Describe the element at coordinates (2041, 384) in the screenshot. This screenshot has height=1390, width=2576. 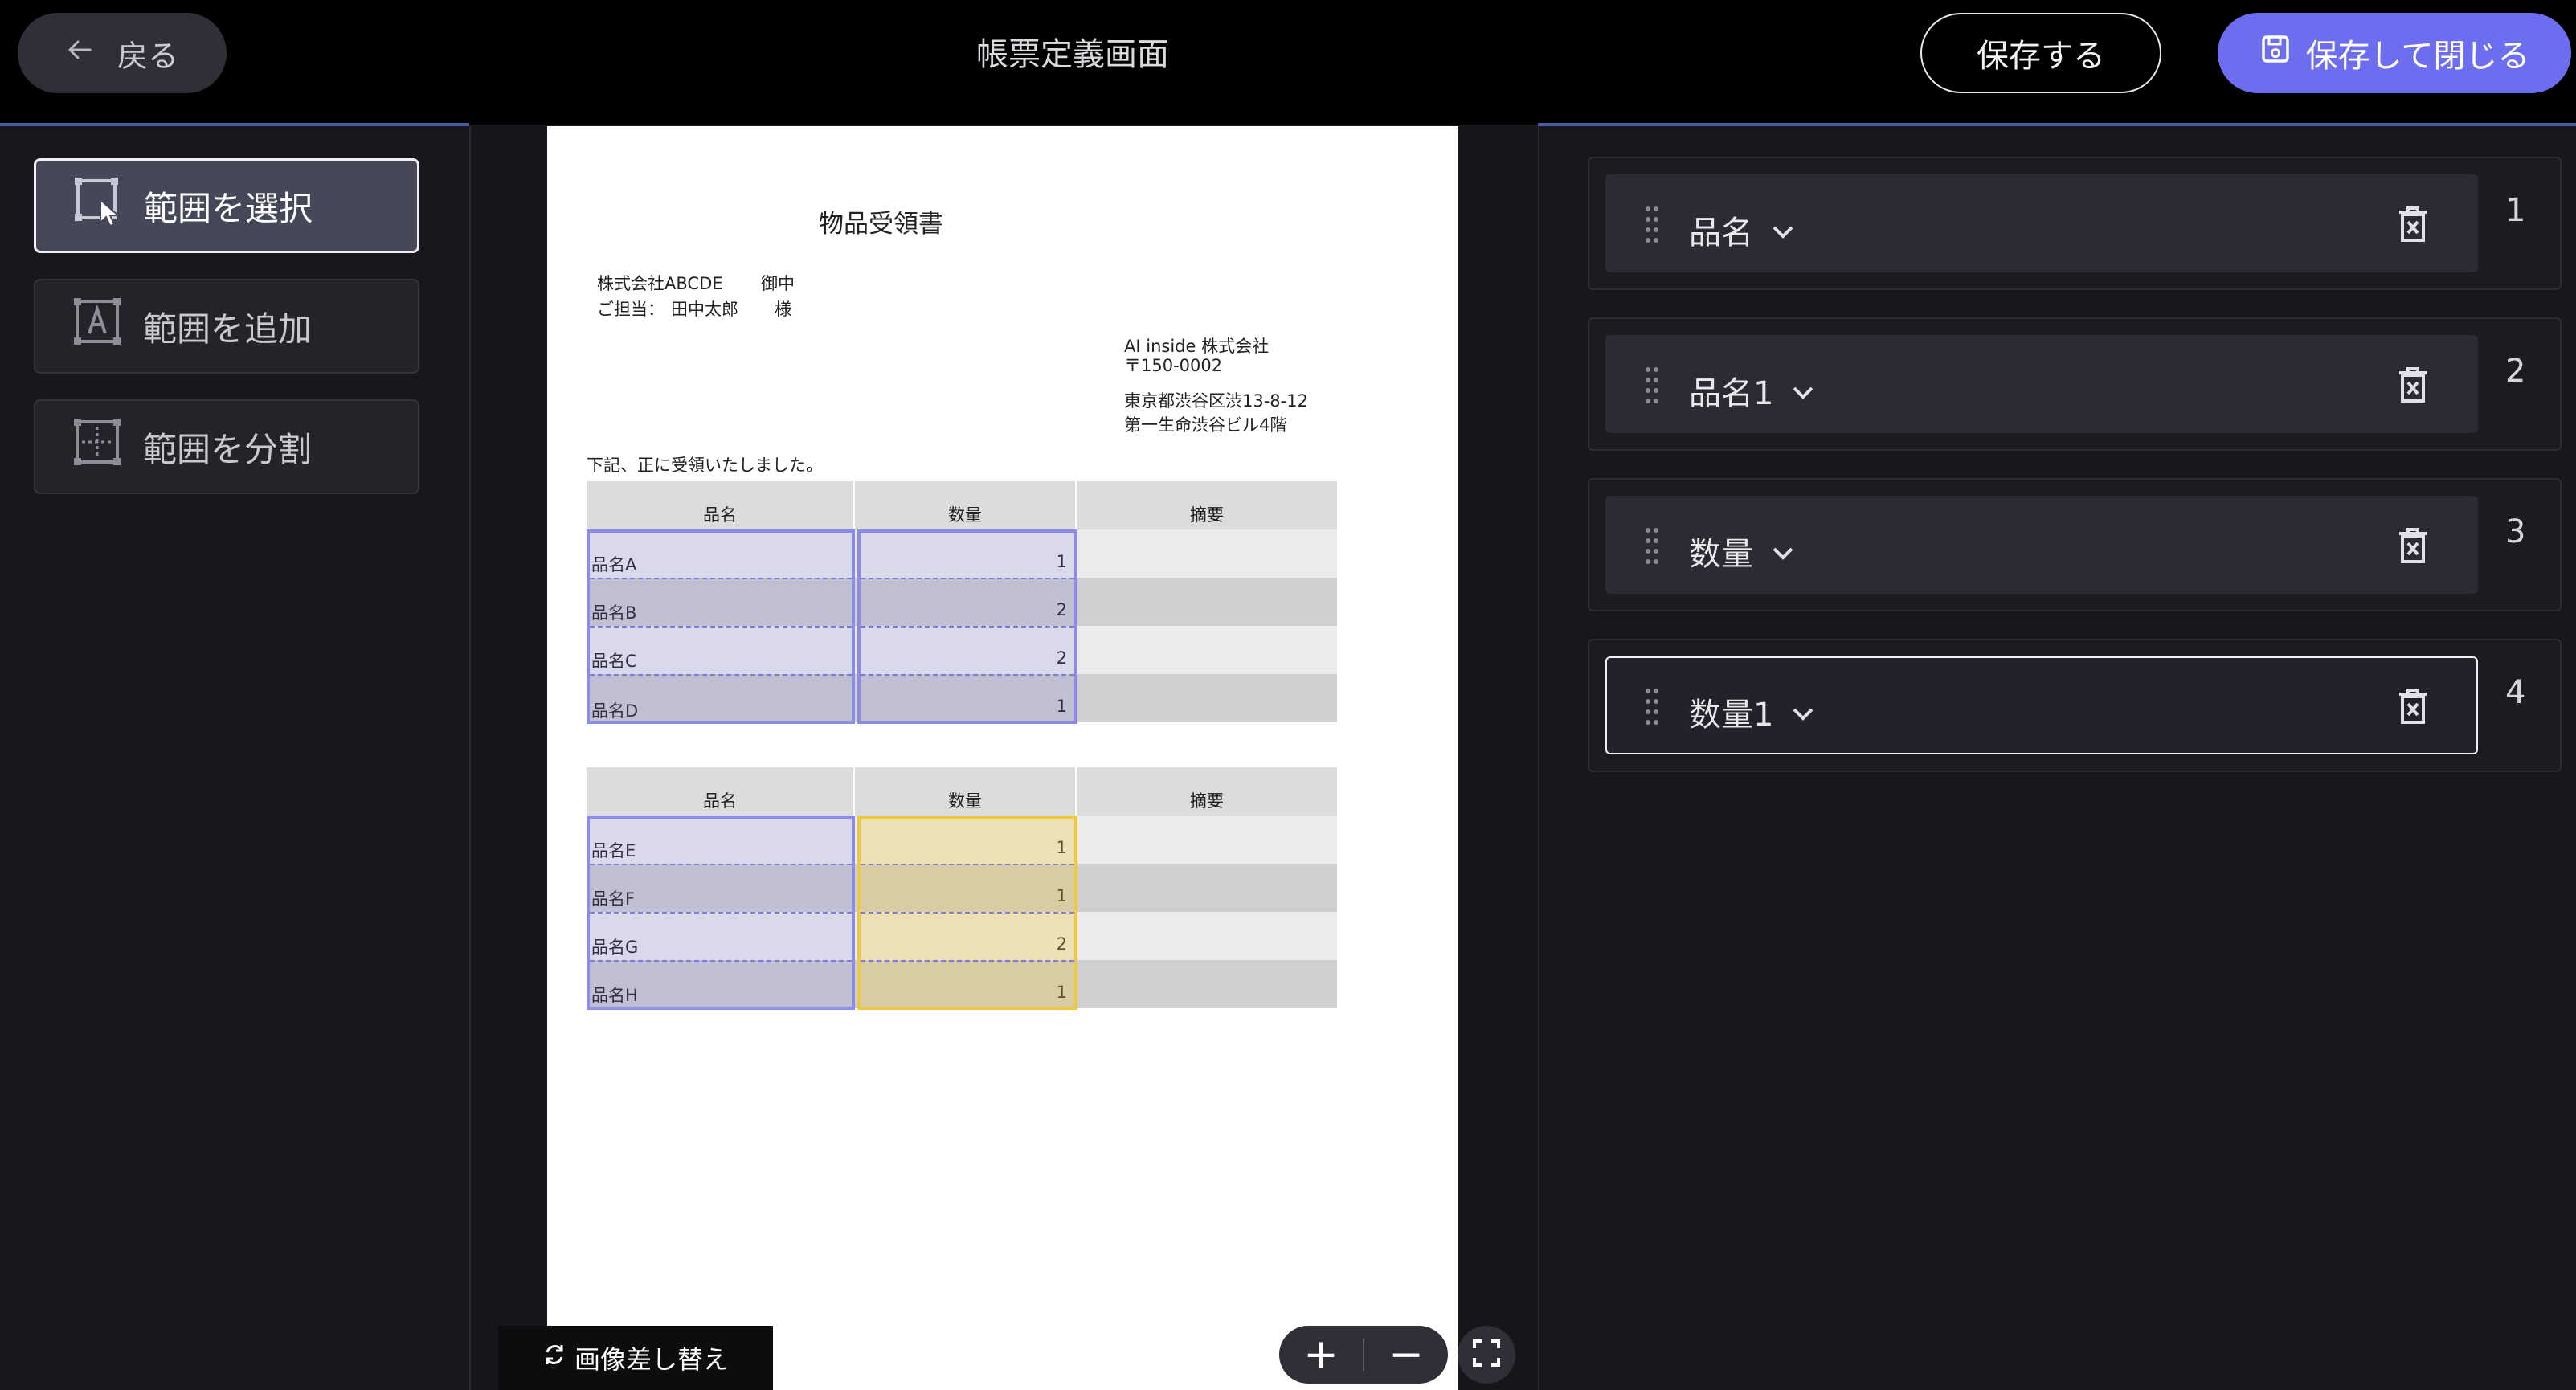
I see `field-card: 品名1` at that location.